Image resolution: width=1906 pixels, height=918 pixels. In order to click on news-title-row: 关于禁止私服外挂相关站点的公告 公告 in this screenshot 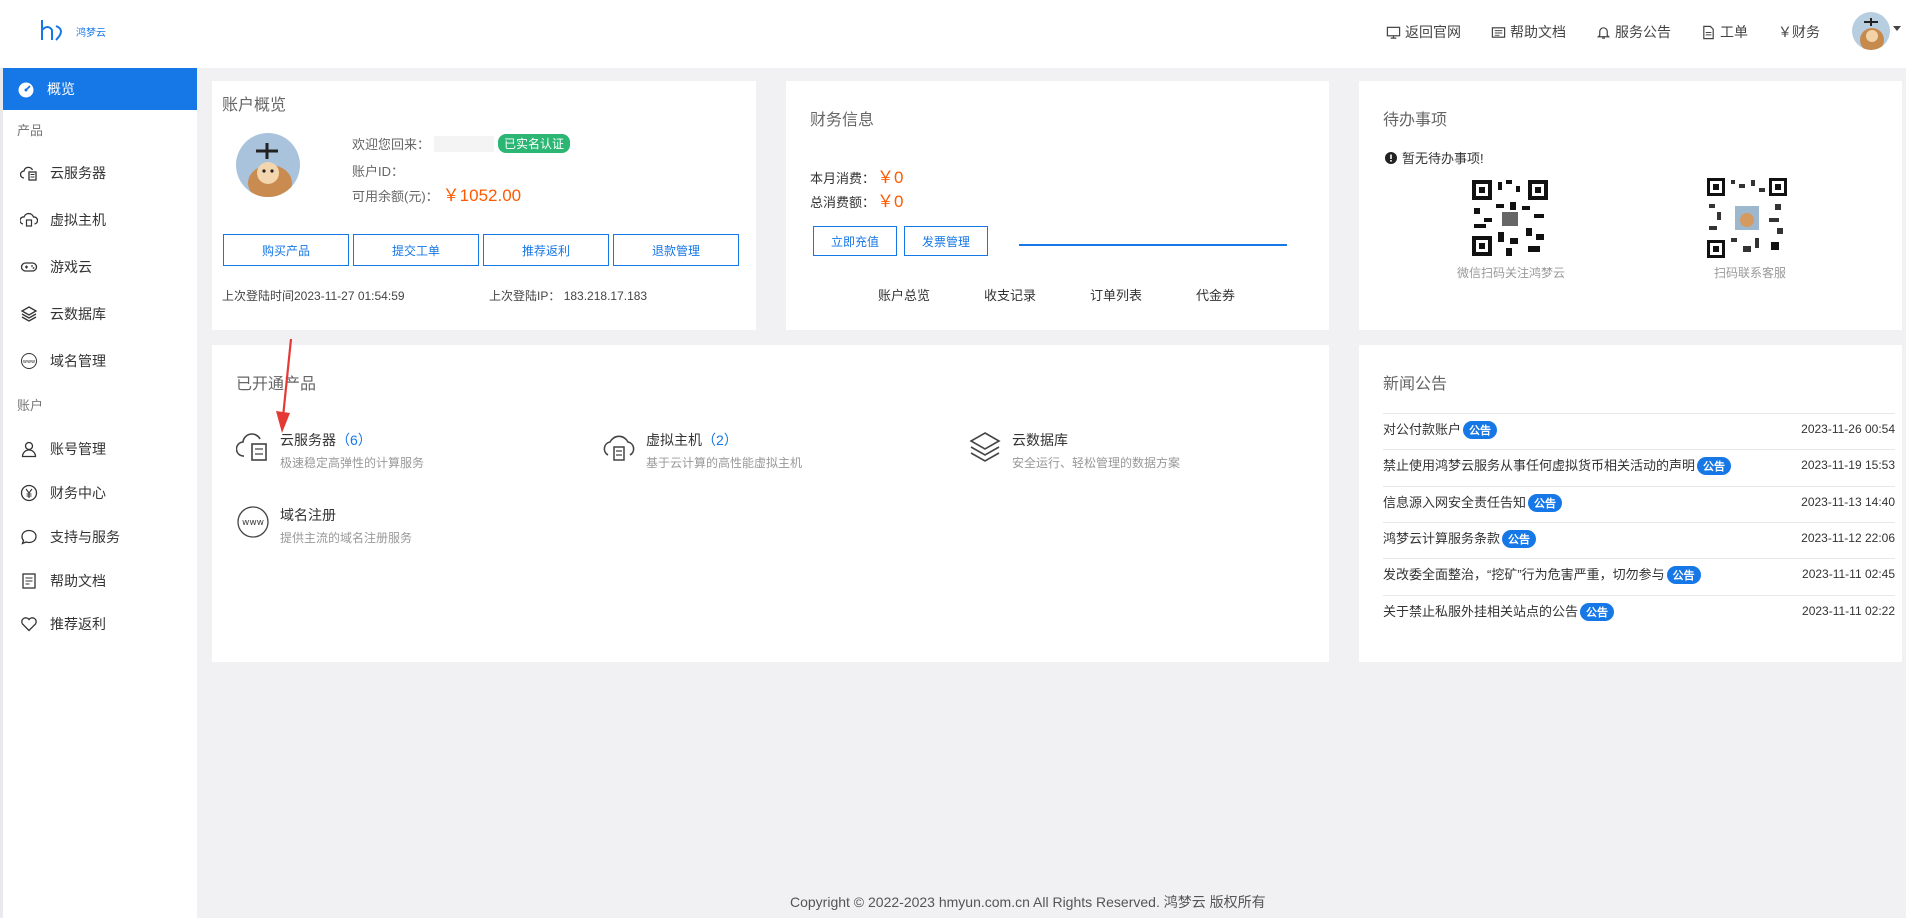, I will do `click(1499, 611)`.